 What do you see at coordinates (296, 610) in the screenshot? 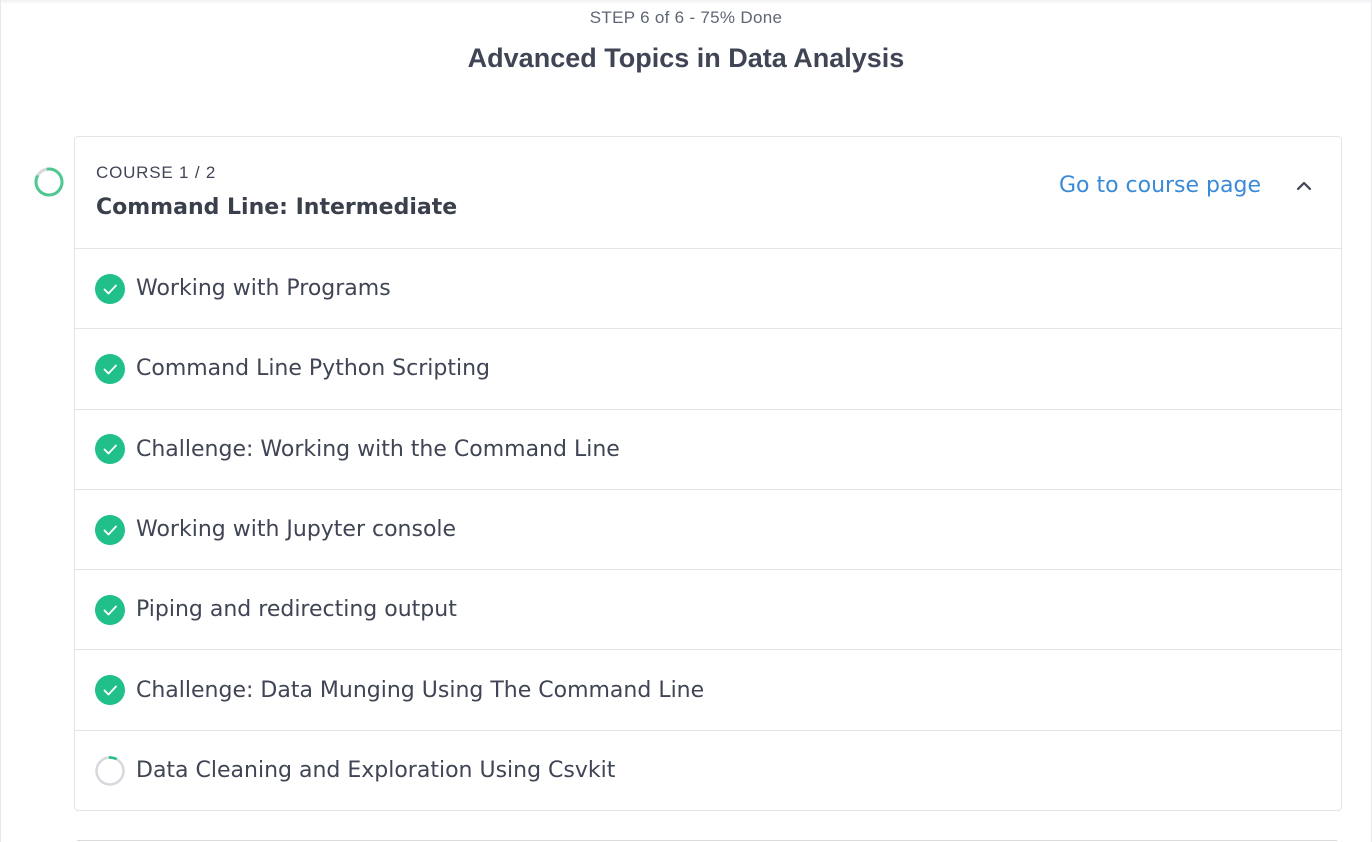
I see `lesson-label: Piping and redirecting output` at bounding box center [296, 610].